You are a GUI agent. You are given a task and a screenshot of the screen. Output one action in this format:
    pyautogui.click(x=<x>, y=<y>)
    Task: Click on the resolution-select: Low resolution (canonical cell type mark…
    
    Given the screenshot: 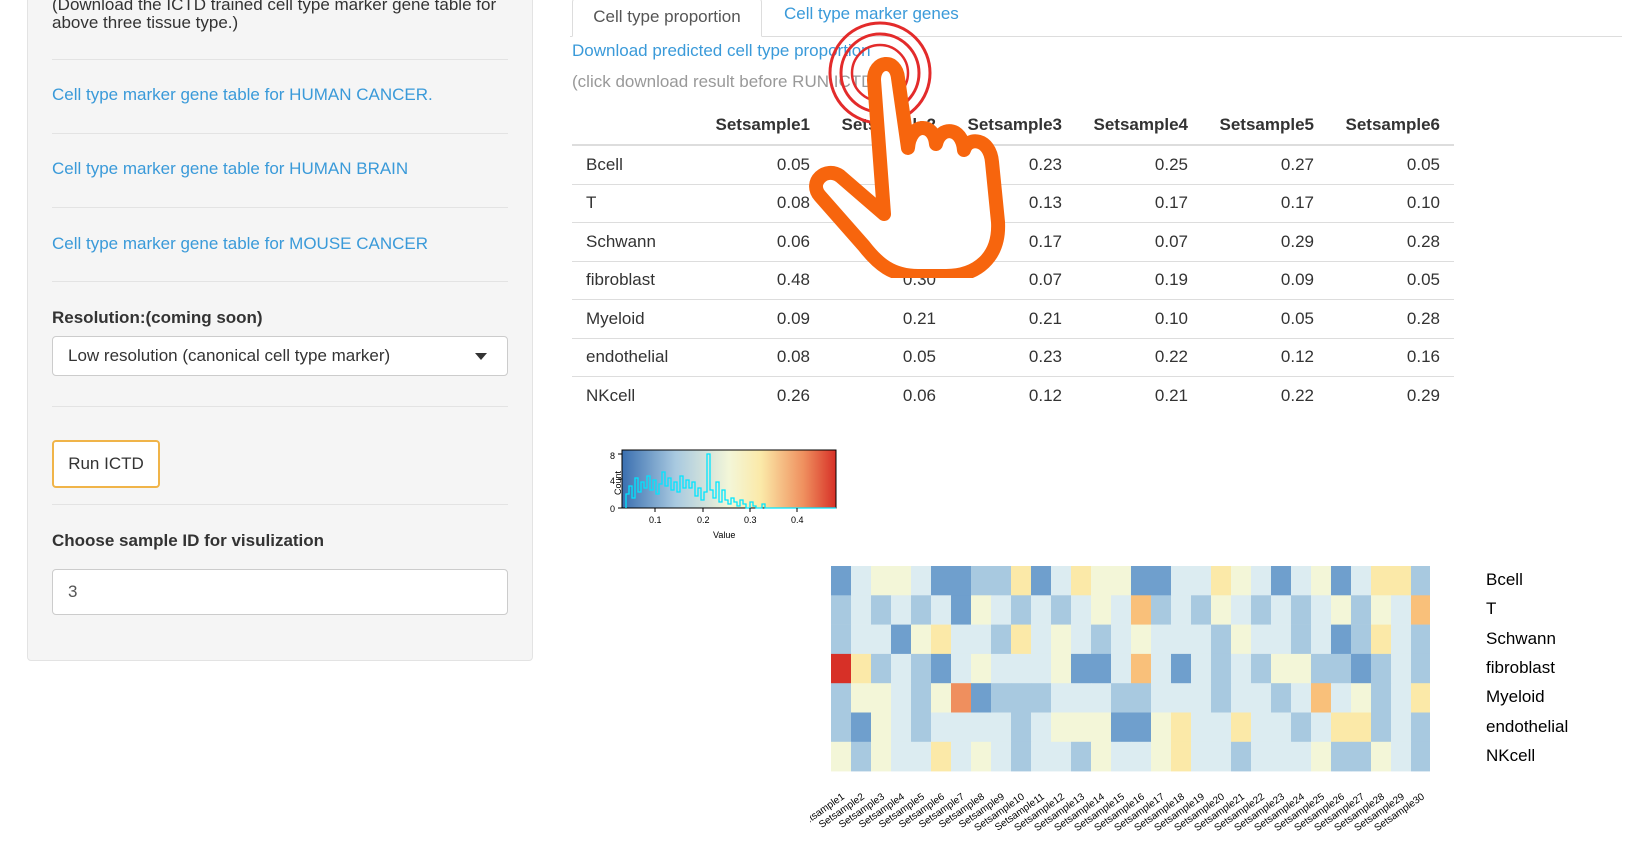 What is the action you would take?
    pyautogui.click(x=280, y=356)
    